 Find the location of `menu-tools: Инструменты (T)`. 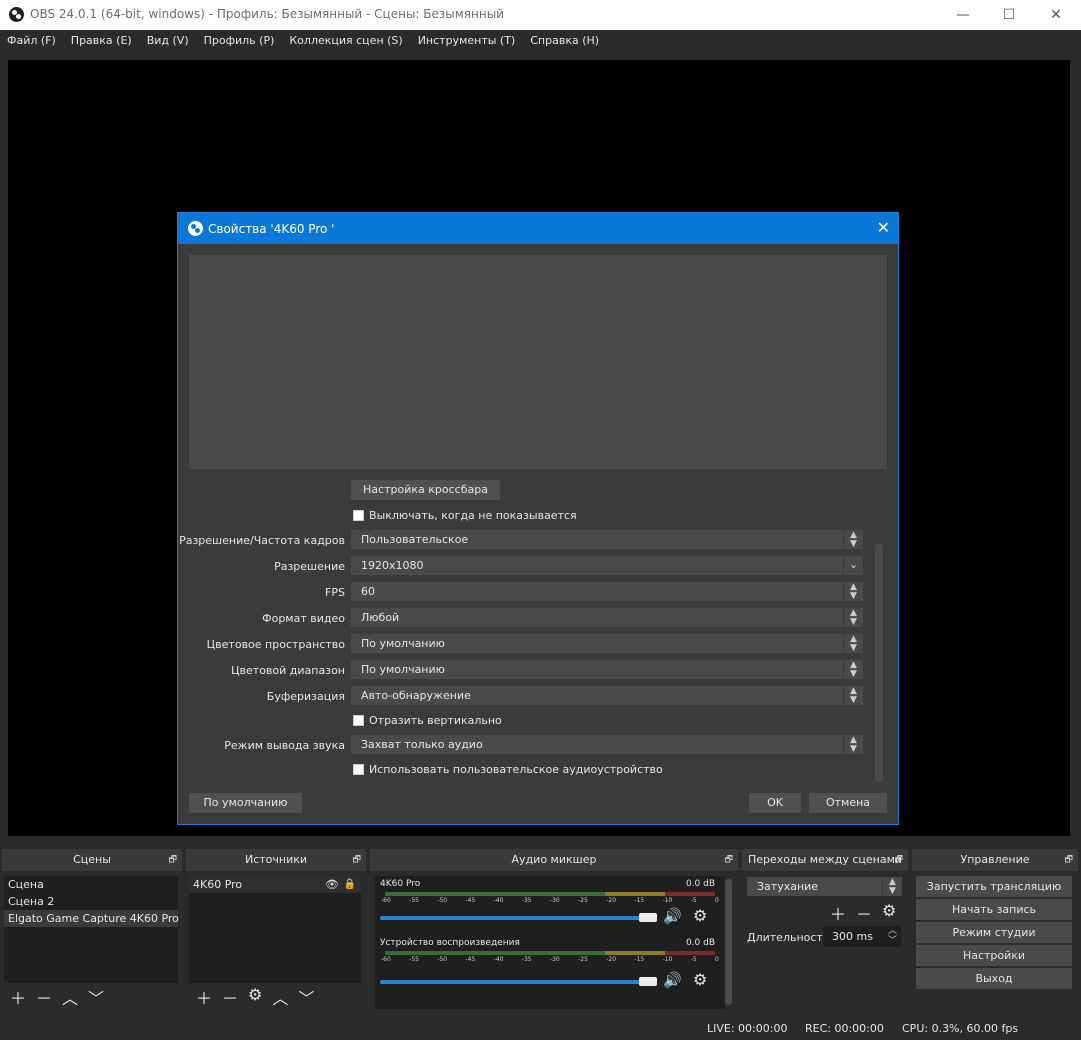

menu-tools: Инструменты (T) is located at coordinates (467, 41).